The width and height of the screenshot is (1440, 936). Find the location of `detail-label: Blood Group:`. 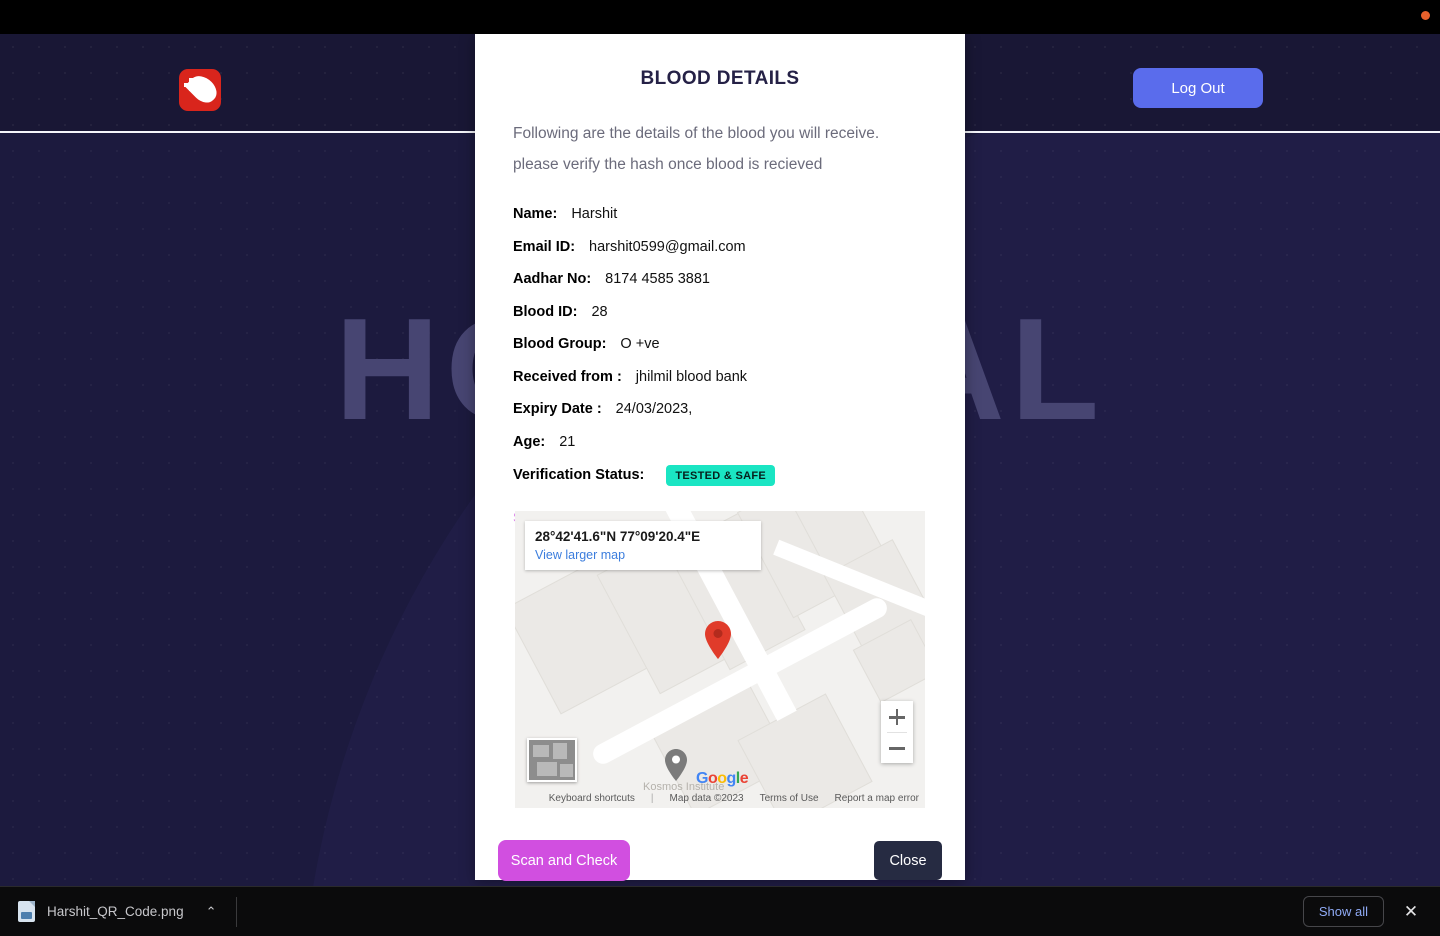

detail-label: Blood Group: is located at coordinates (560, 344).